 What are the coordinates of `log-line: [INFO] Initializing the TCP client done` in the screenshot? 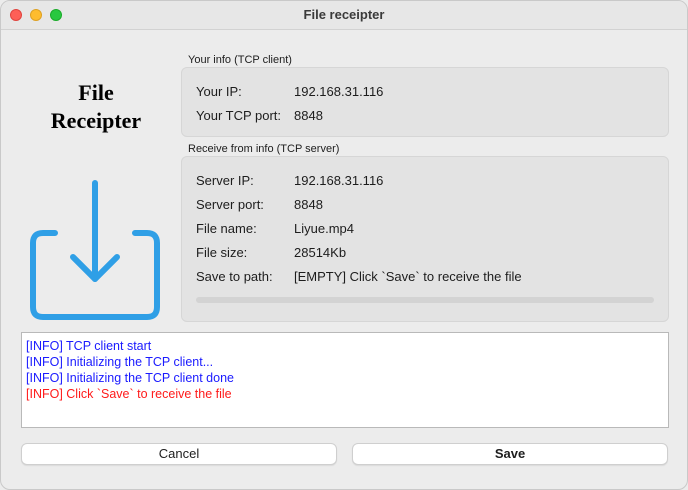 It's located at (130, 378).